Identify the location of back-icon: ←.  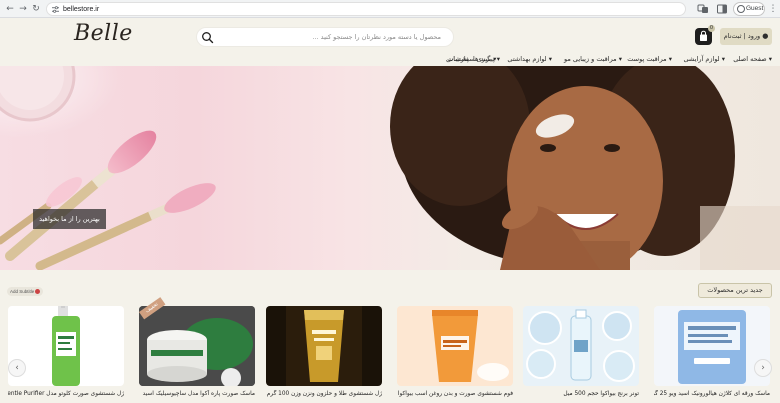
(10, 9).